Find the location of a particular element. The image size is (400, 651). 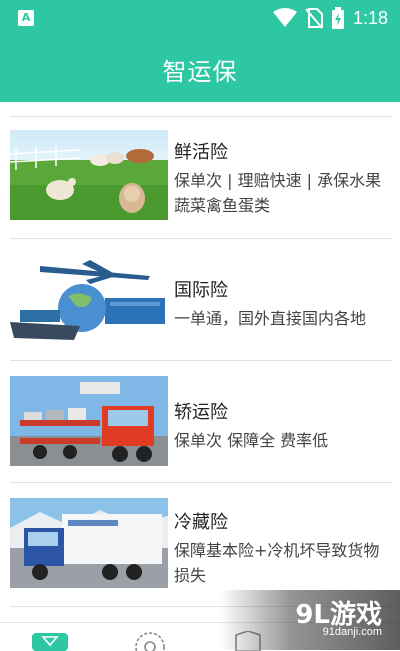

item-description: 保单次 保障全 费率低 is located at coordinates (251, 440).